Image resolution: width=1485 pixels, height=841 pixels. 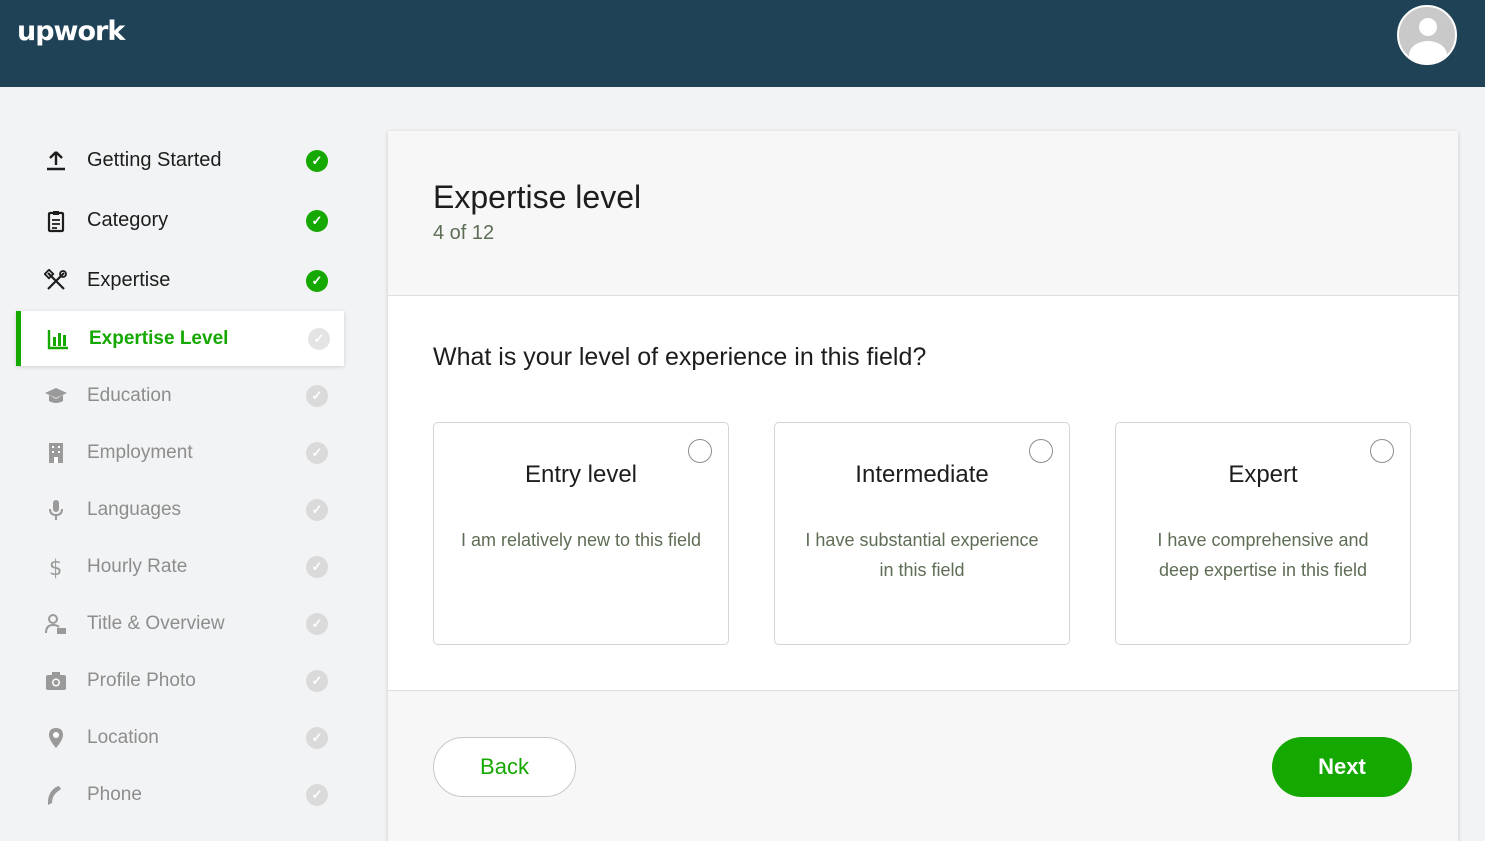 What do you see at coordinates (581, 474) in the screenshot?
I see `option-title: Entry level` at bounding box center [581, 474].